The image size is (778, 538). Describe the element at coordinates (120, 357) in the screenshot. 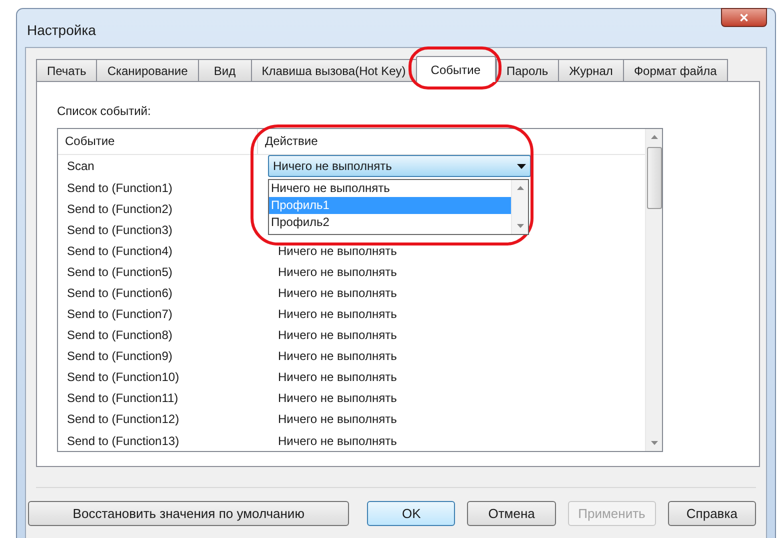

I see `event-cell-text: Send to (Function9)` at that location.